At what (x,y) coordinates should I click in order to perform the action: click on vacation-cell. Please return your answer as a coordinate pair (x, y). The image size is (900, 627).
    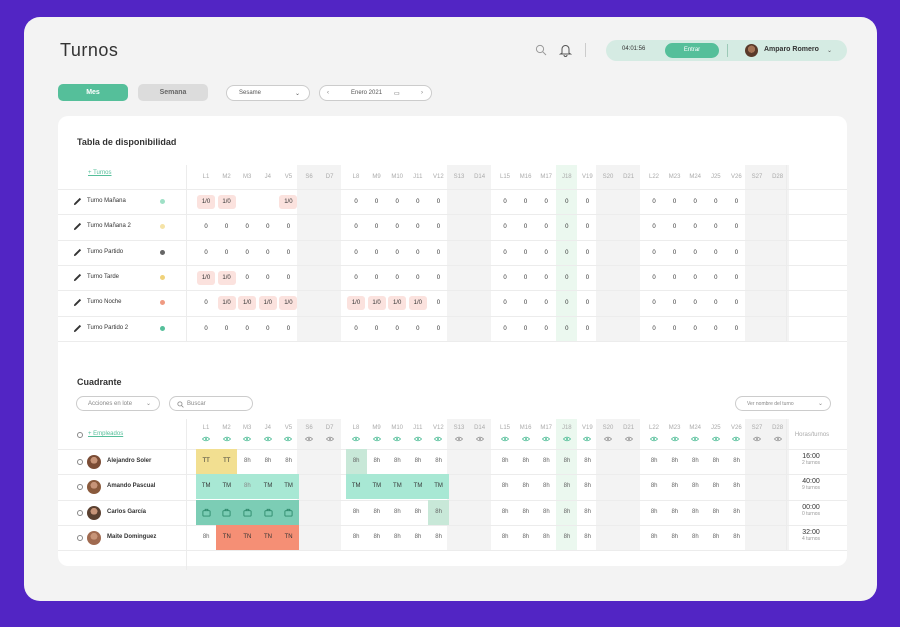
    Looking at the image, I should click on (206, 512).